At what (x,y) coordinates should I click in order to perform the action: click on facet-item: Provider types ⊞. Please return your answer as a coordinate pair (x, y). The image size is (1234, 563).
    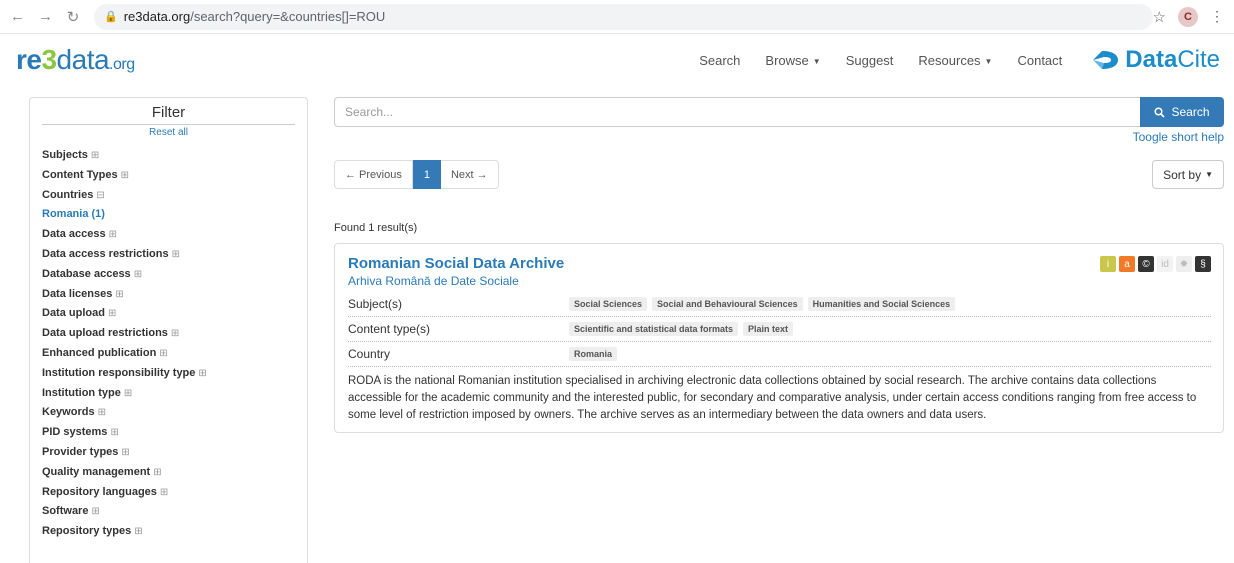
    Looking at the image, I should click on (168, 453).